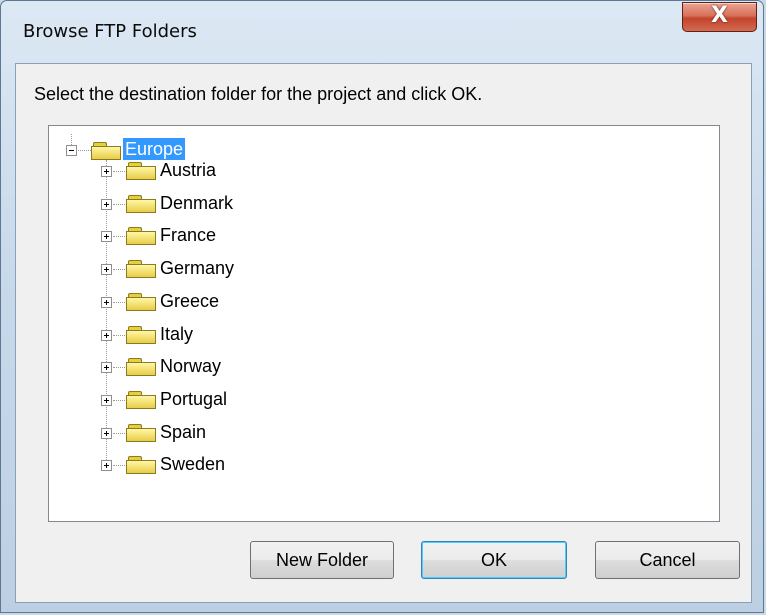  I want to click on new-folder-button: New Folder, so click(322, 560).